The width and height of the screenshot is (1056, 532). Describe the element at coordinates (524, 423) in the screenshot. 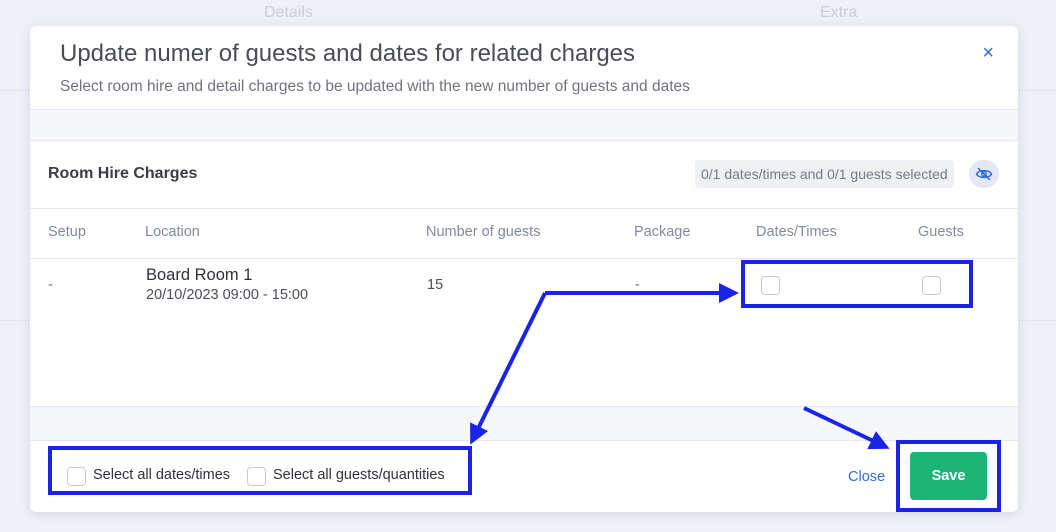

I see `footer-divider-band` at that location.